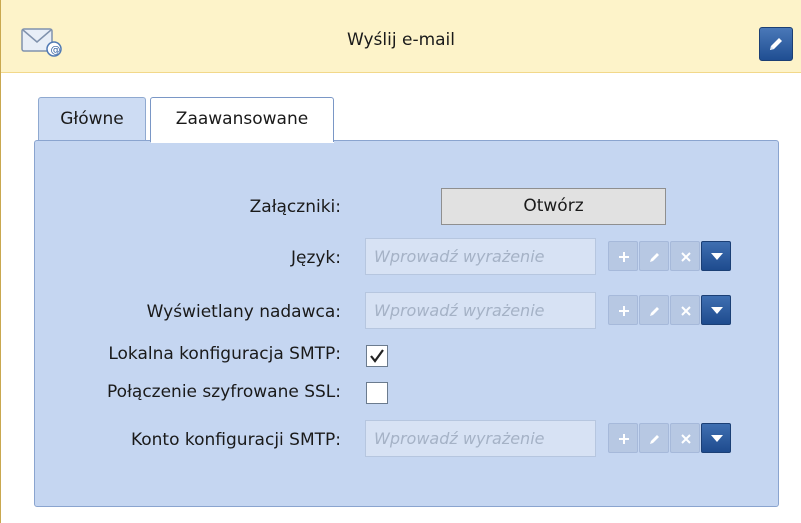 The width and height of the screenshot is (801, 523). What do you see at coordinates (242, 119) in the screenshot?
I see `tab-zaawansowane: Zaawansowane` at bounding box center [242, 119].